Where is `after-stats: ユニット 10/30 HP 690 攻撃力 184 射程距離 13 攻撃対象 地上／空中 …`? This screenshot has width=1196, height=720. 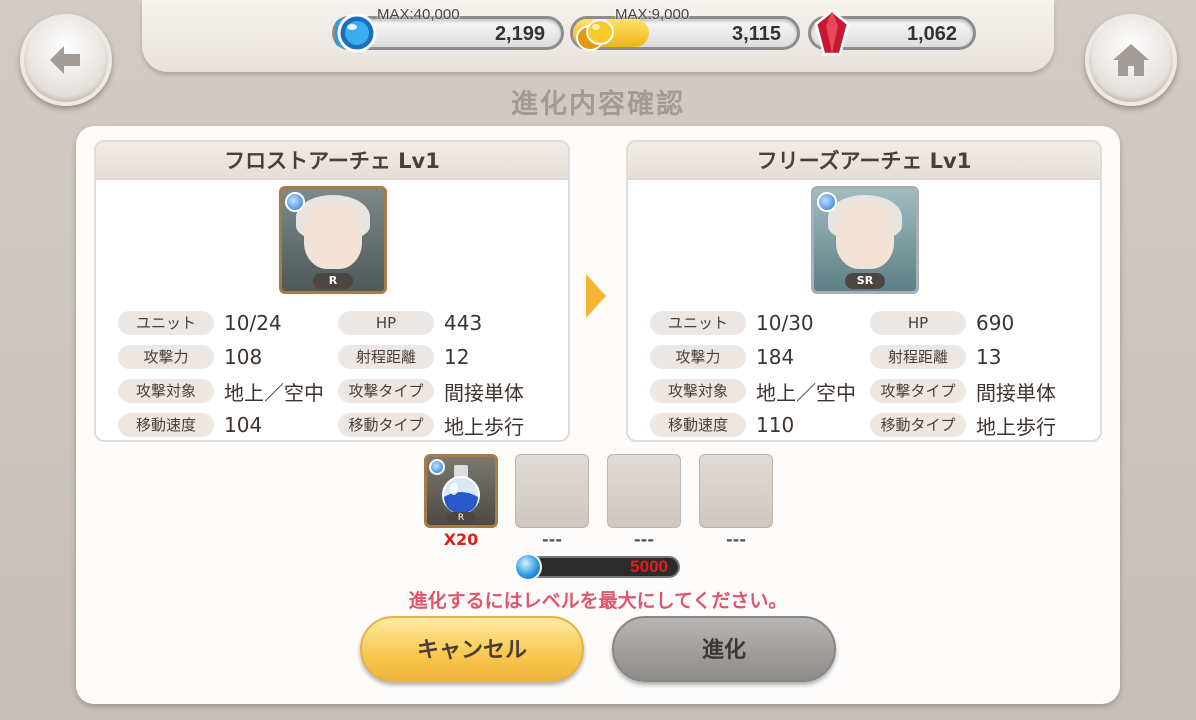 after-stats: ユニット 10/30 HP 690 攻撃力 184 射程距離 13 攻撃対象 地上／空中 … is located at coordinates (870, 373).